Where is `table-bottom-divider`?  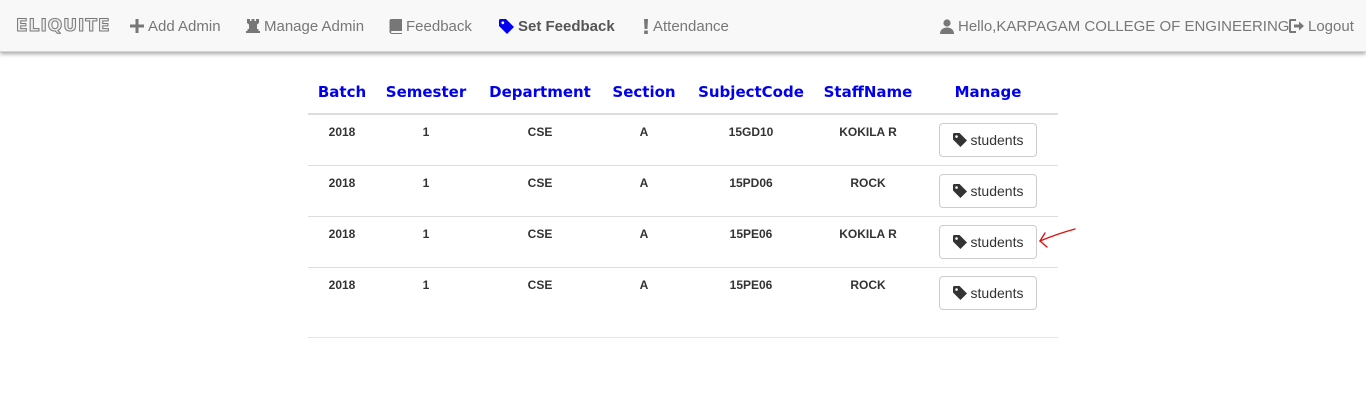 table-bottom-divider is located at coordinates (683, 328).